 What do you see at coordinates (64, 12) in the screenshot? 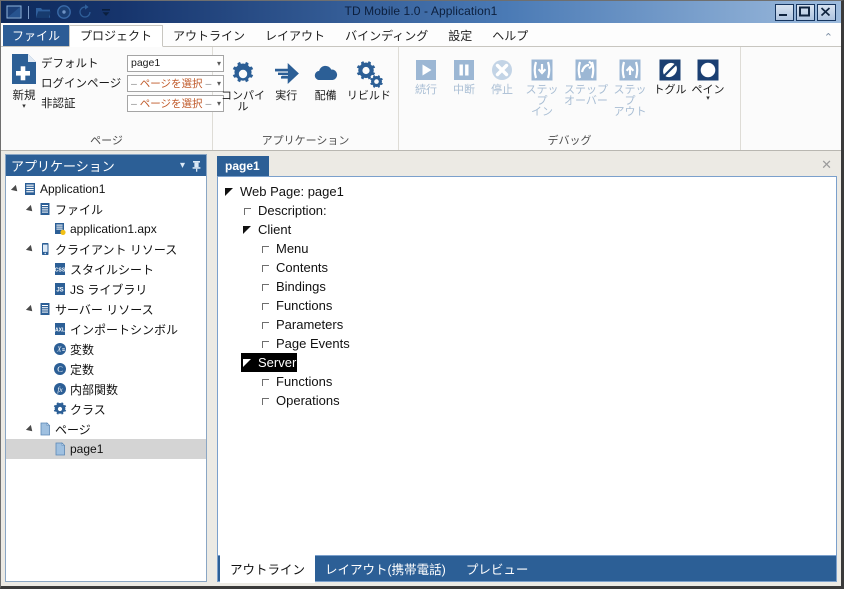
I see `save-icon` at bounding box center [64, 12].